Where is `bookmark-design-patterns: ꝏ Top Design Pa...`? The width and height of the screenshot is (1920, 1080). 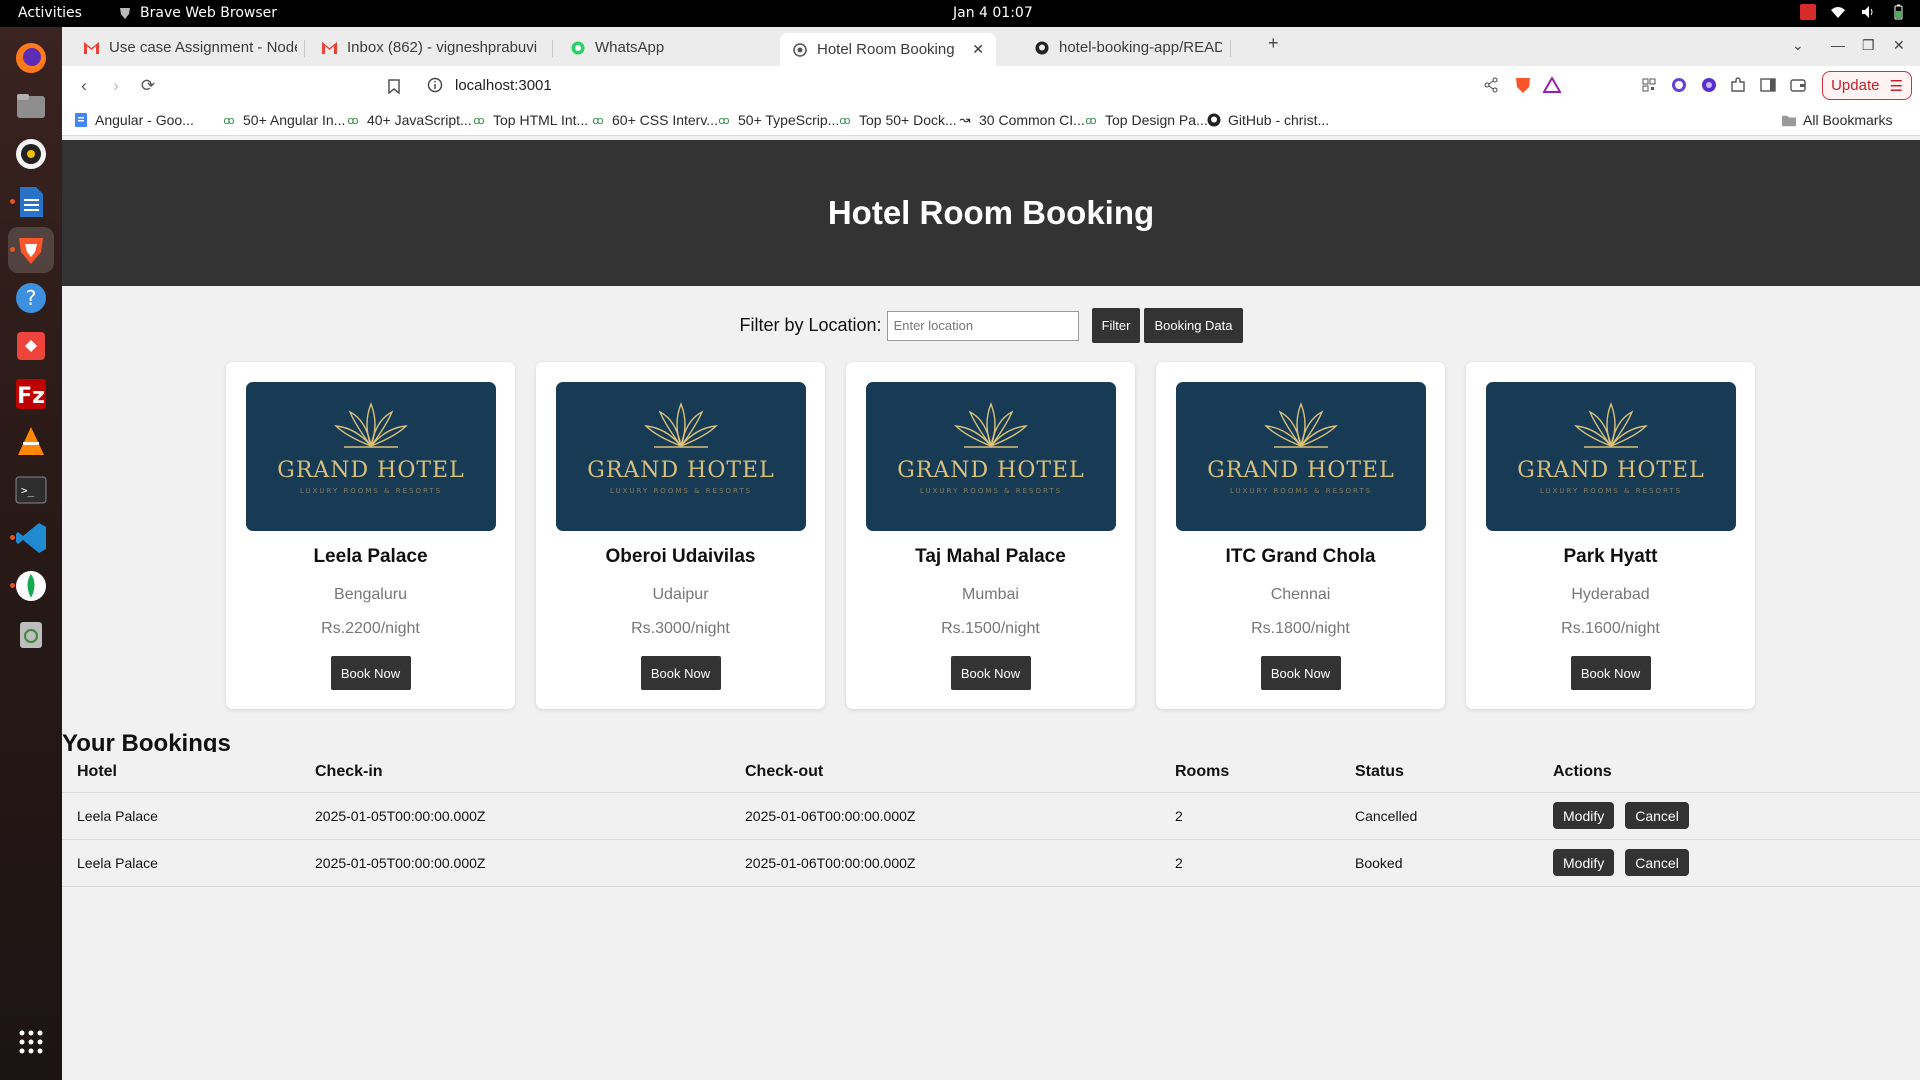 bookmark-design-patterns: ꝏ Top Design Pa... is located at coordinates (1145, 120).